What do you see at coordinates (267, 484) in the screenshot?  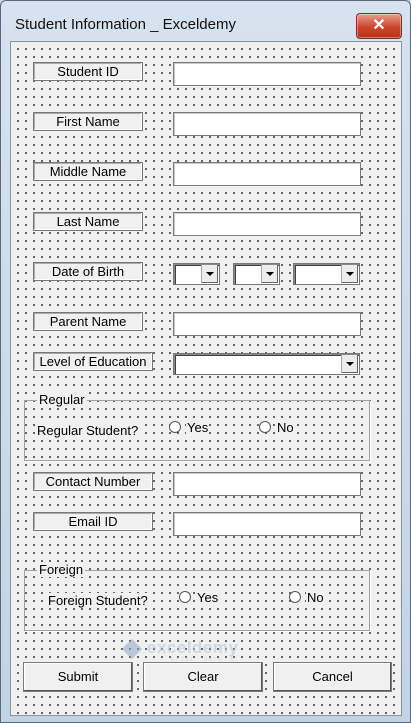 I see `contact-number-field` at bounding box center [267, 484].